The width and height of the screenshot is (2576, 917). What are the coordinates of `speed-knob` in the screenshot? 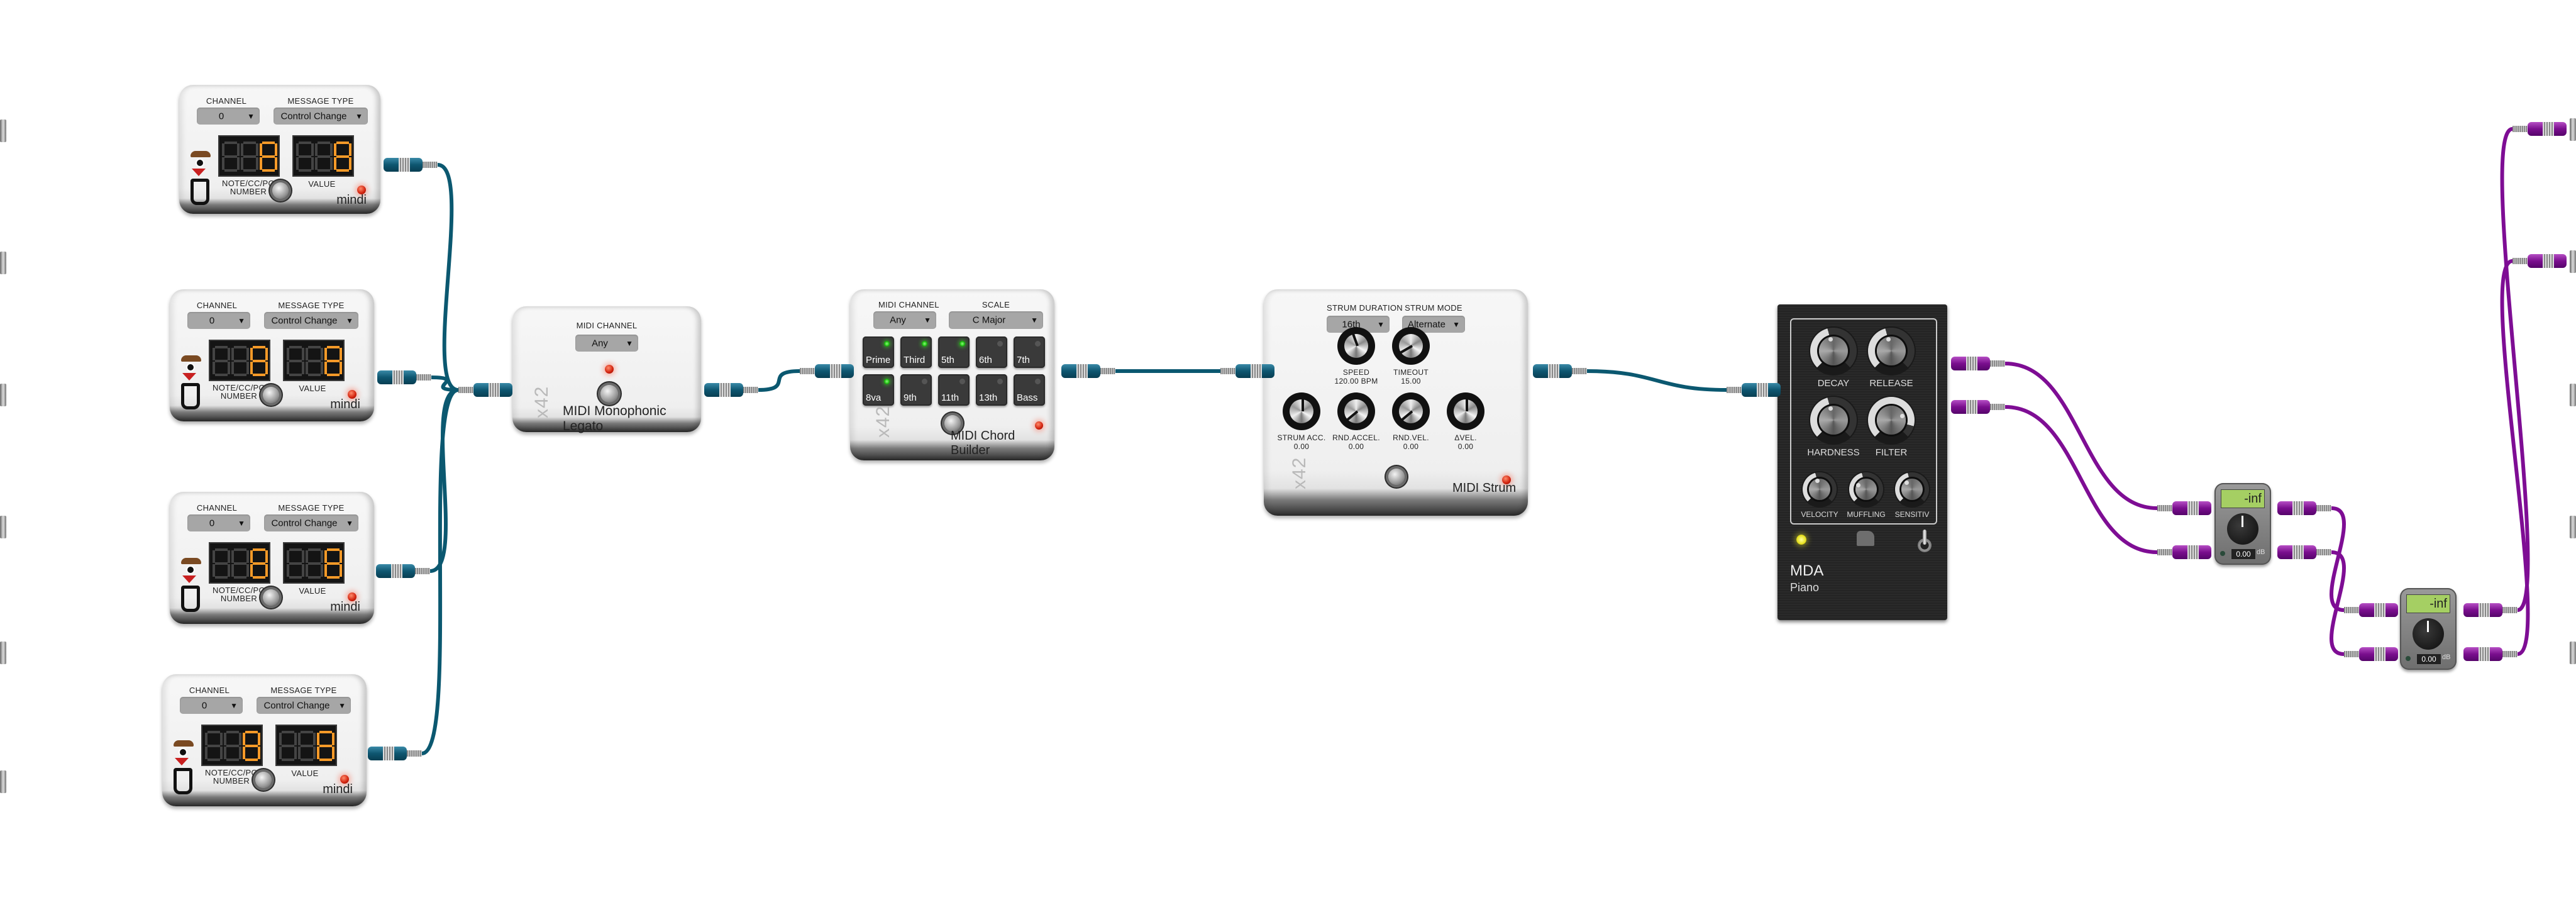 It's located at (1356, 346).